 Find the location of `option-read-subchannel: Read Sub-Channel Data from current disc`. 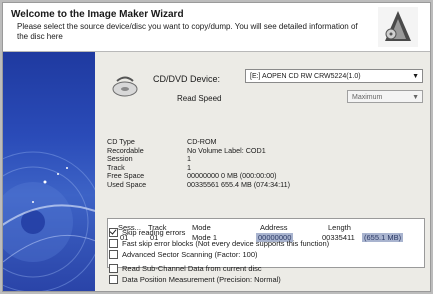

option-read-subchannel: Read Sub-Channel Data from current disc is located at coordinates (219, 268).